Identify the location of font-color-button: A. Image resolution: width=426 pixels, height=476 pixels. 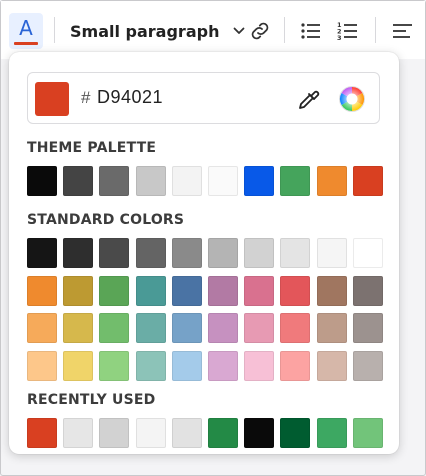
(26, 31).